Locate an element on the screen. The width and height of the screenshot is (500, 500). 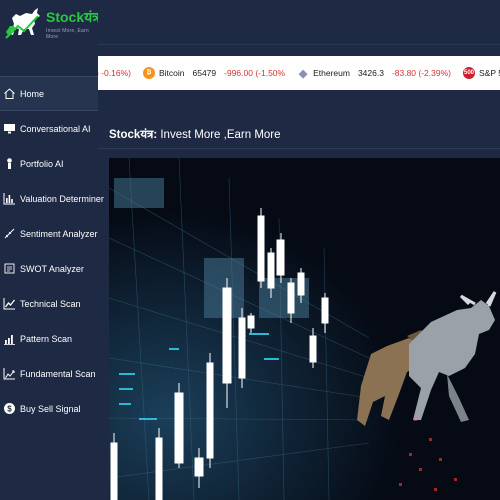
page-title-text: Invest More ,Earn More is located at coordinates (219, 135).